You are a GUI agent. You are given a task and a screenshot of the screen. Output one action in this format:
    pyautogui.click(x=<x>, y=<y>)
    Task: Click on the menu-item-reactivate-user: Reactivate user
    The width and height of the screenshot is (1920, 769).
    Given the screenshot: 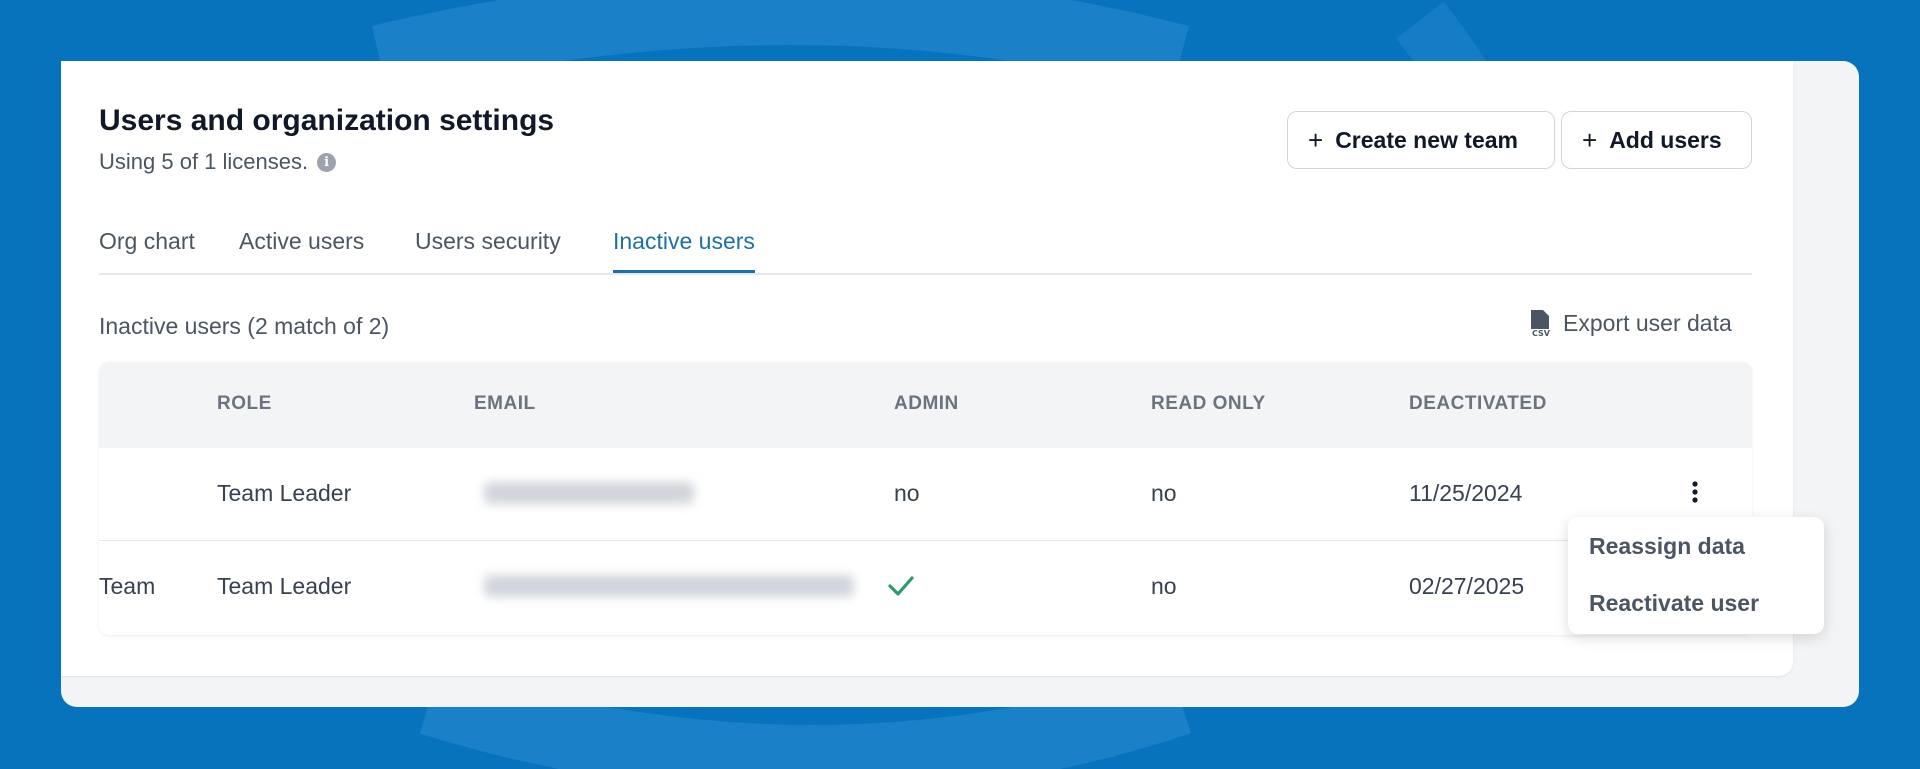 What is the action you would take?
    pyautogui.click(x=1674, y=603)
    